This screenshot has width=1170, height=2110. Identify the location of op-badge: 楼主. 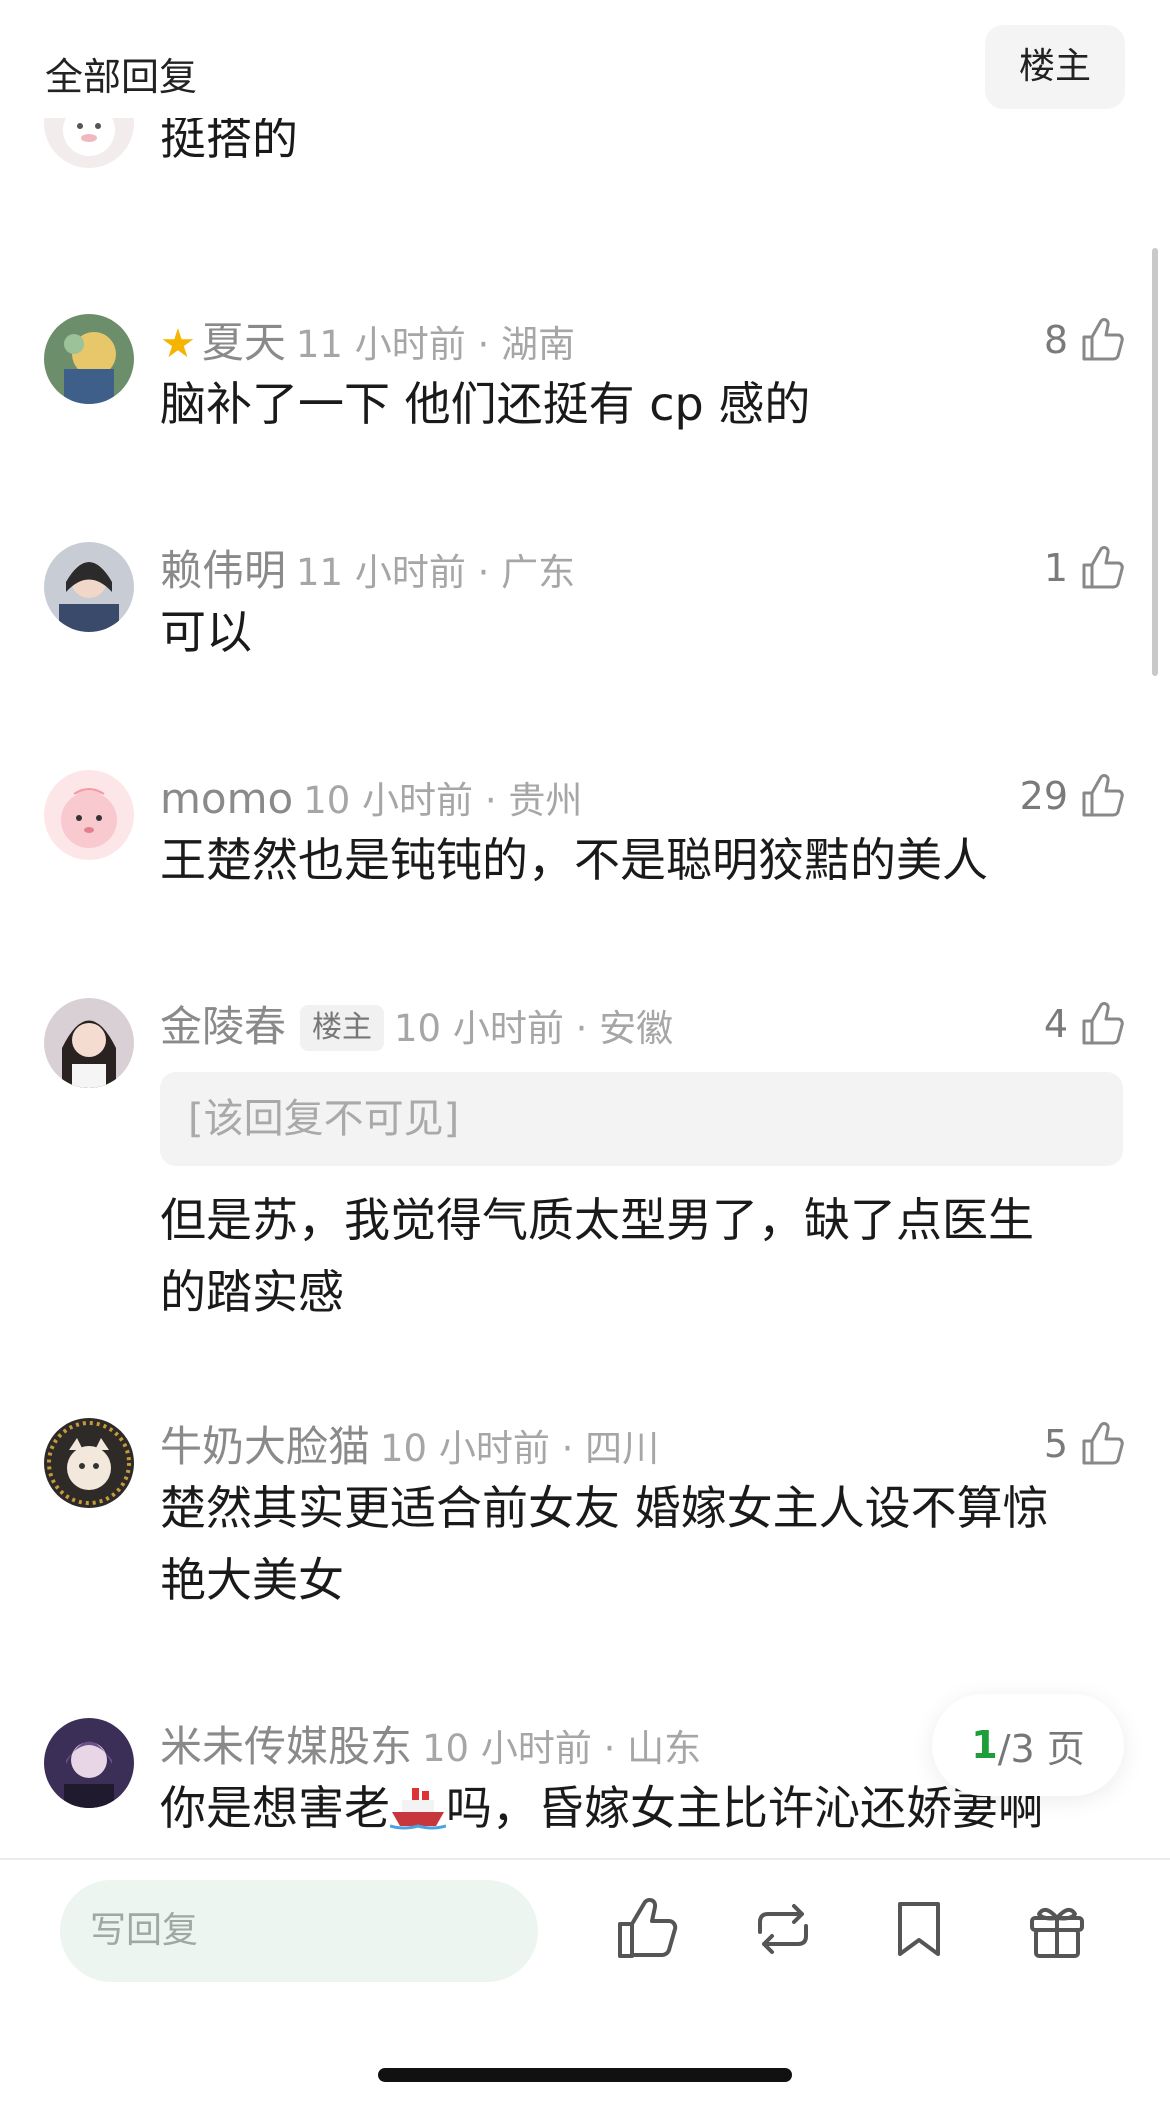
(342, 1028).